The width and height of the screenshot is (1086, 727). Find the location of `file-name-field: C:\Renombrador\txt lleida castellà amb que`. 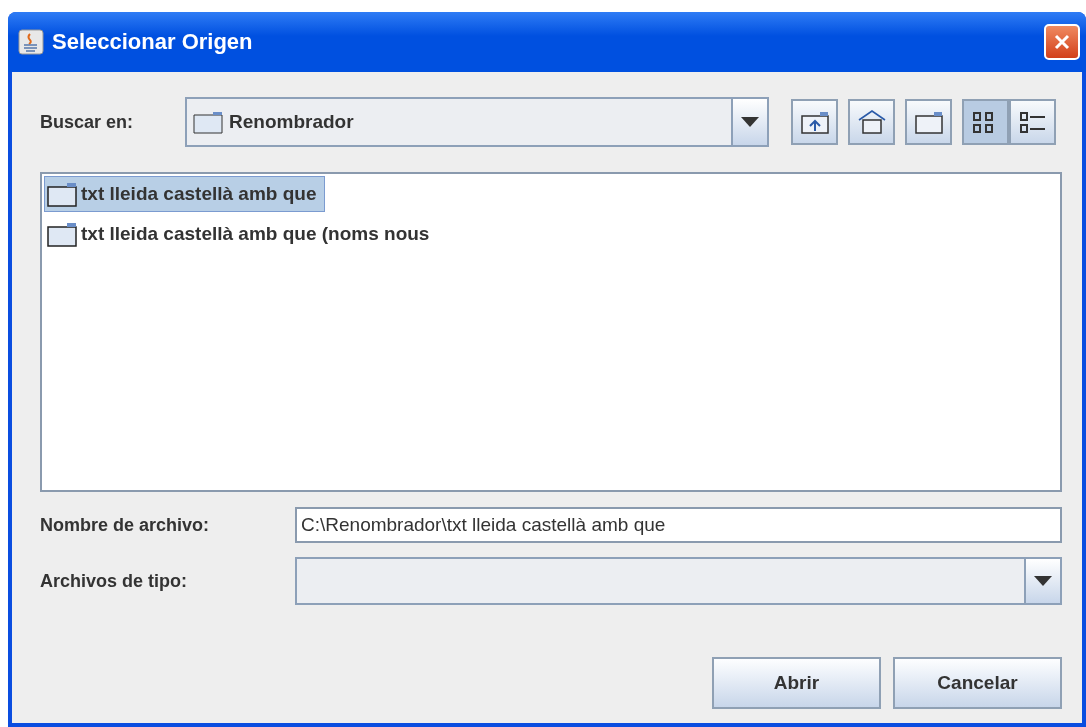

file-name-field: C:\Renombrador\txt lleida castellà amb que is located at coordinates (678, 525).